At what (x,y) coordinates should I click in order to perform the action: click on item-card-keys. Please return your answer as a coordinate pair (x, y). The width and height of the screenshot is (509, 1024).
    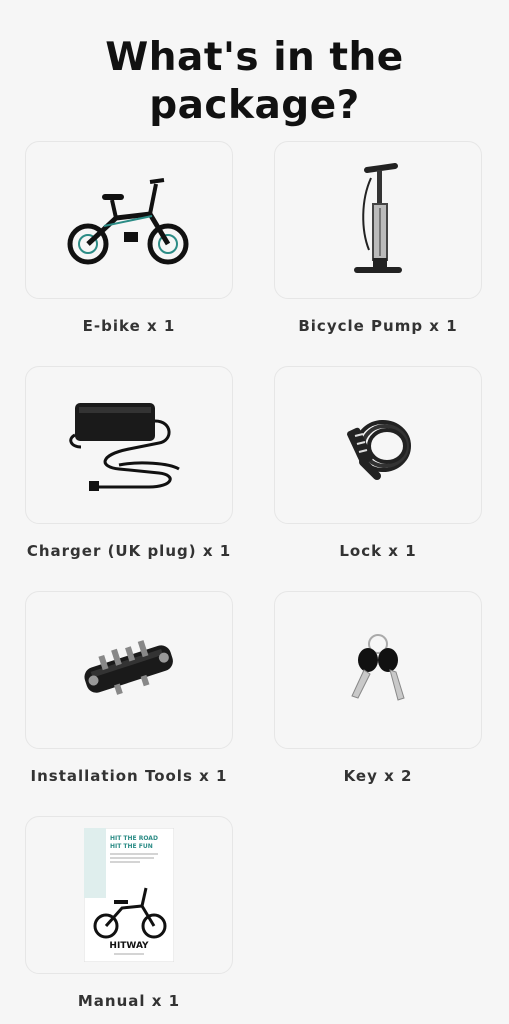
    Looking at the image, I should click on (378, 670).